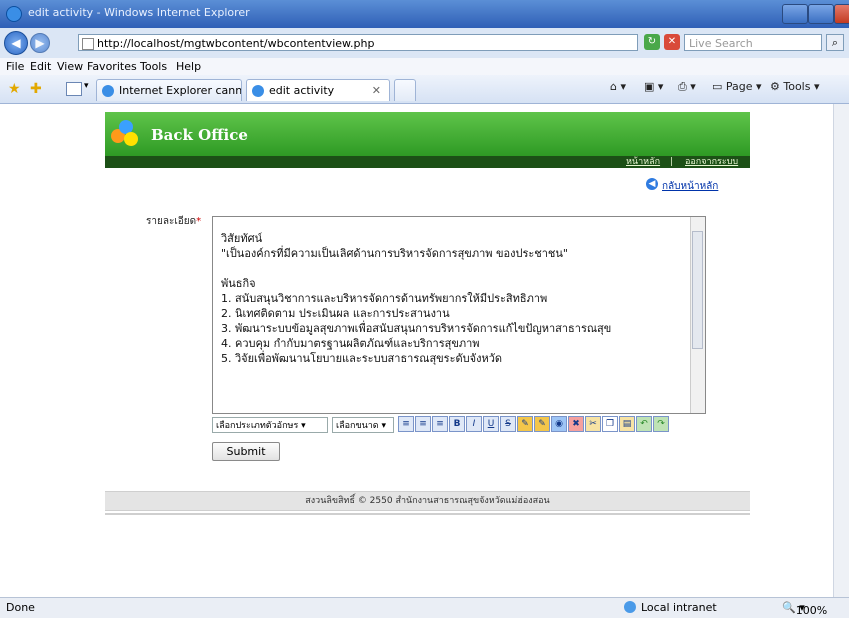  I want to click on nav-home-link: หน้าหลัก, so click(643, 162).